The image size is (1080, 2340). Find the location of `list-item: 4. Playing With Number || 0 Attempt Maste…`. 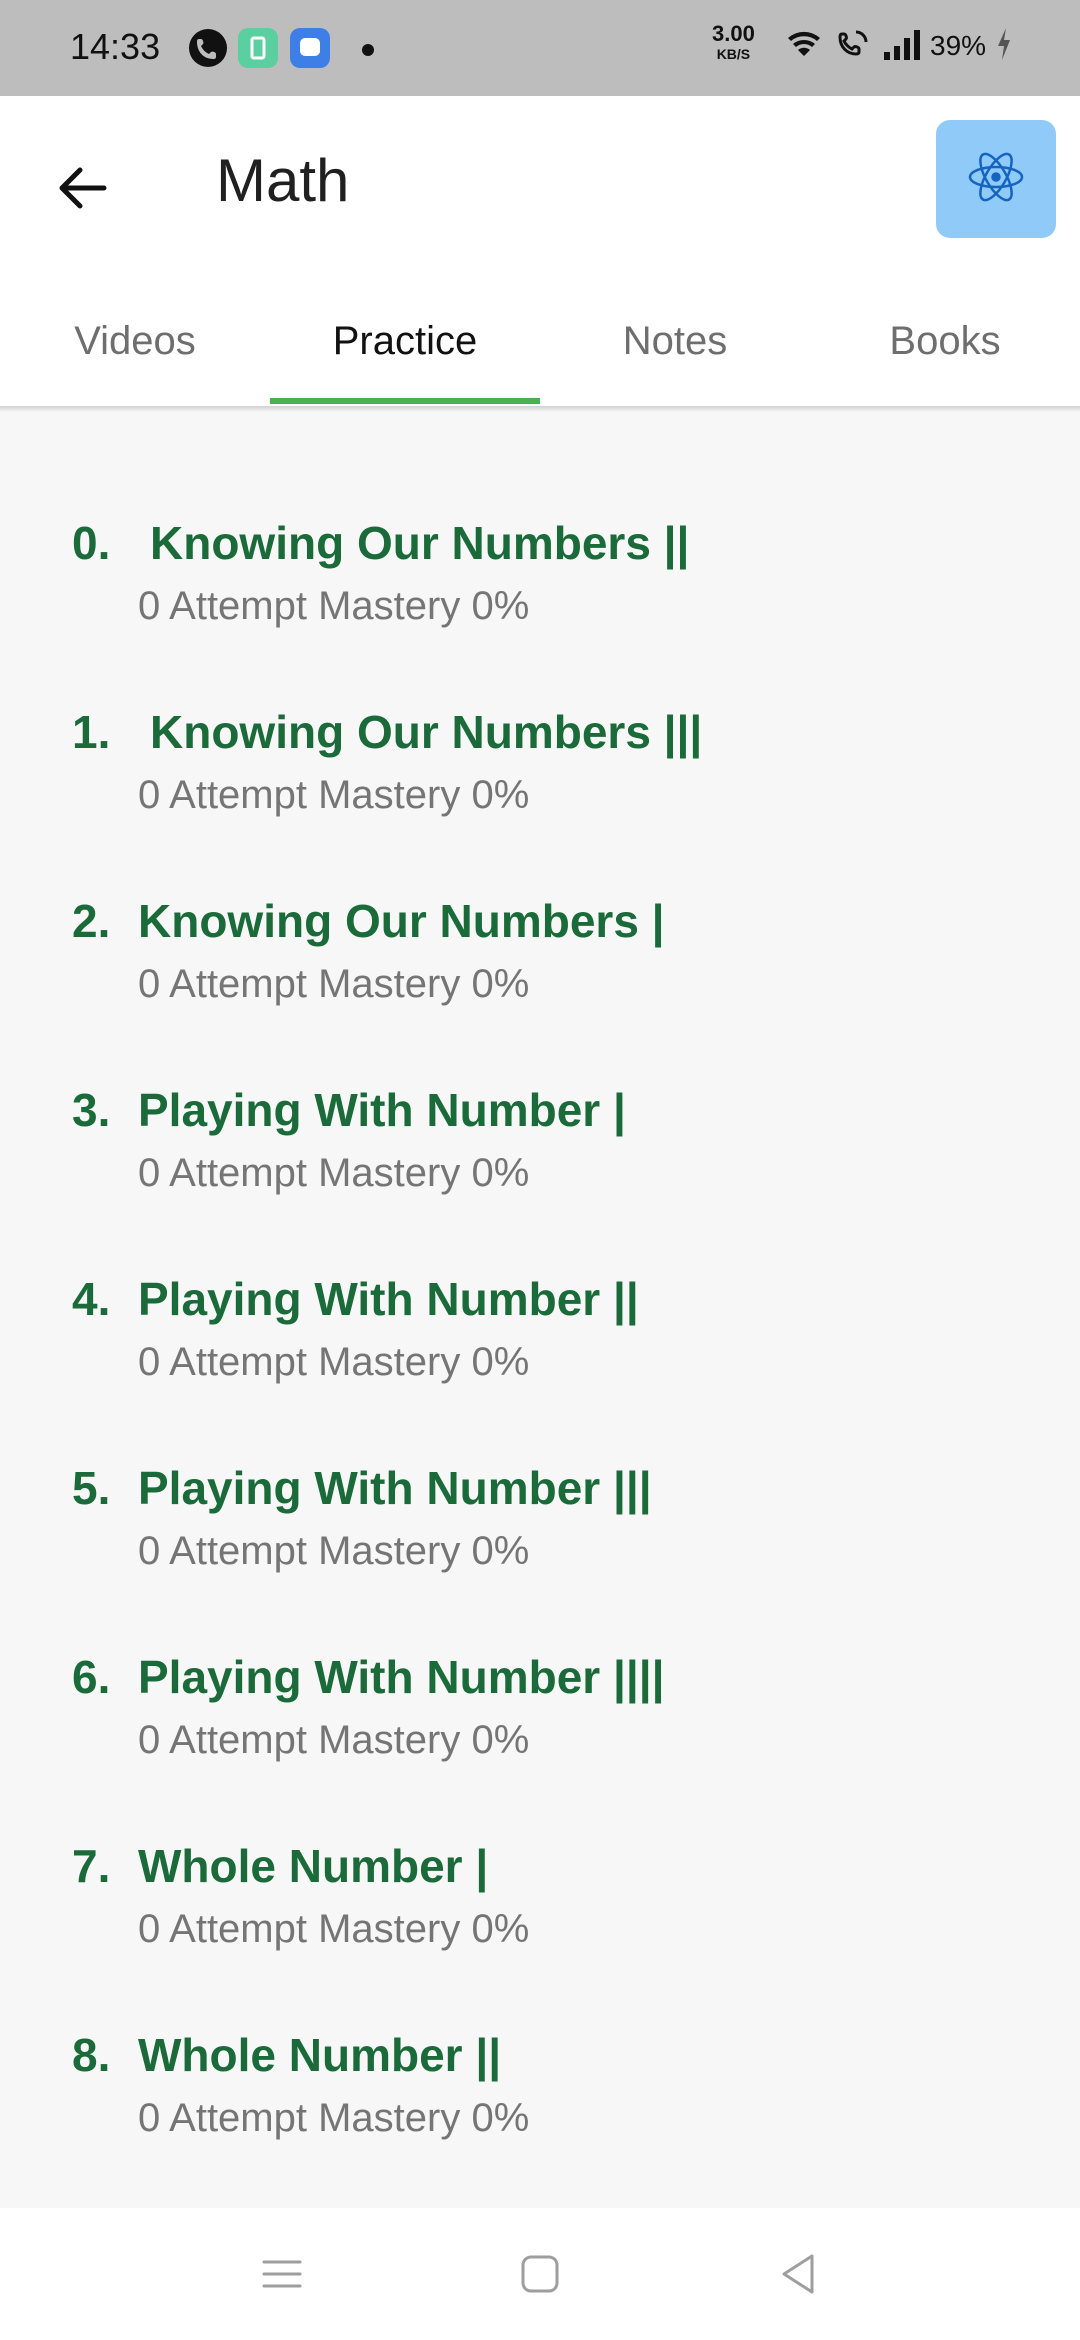

list-item: 4. Playing With Number || 0 Attempt Maste… is located at coordinates (540, 1366).